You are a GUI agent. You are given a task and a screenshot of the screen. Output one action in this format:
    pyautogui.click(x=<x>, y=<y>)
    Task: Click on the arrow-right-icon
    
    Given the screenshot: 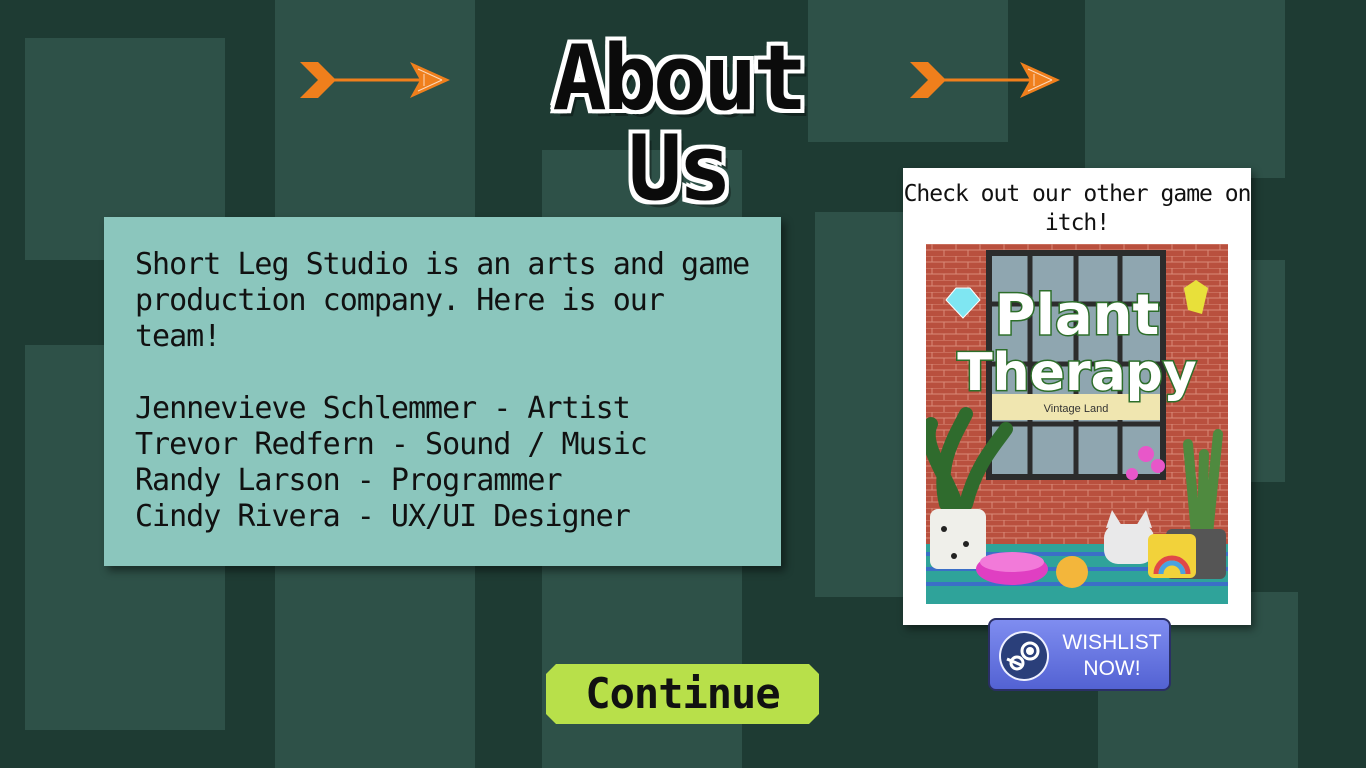 What is the action you would take?
    pyautogui.click(x=985, y=80)
    